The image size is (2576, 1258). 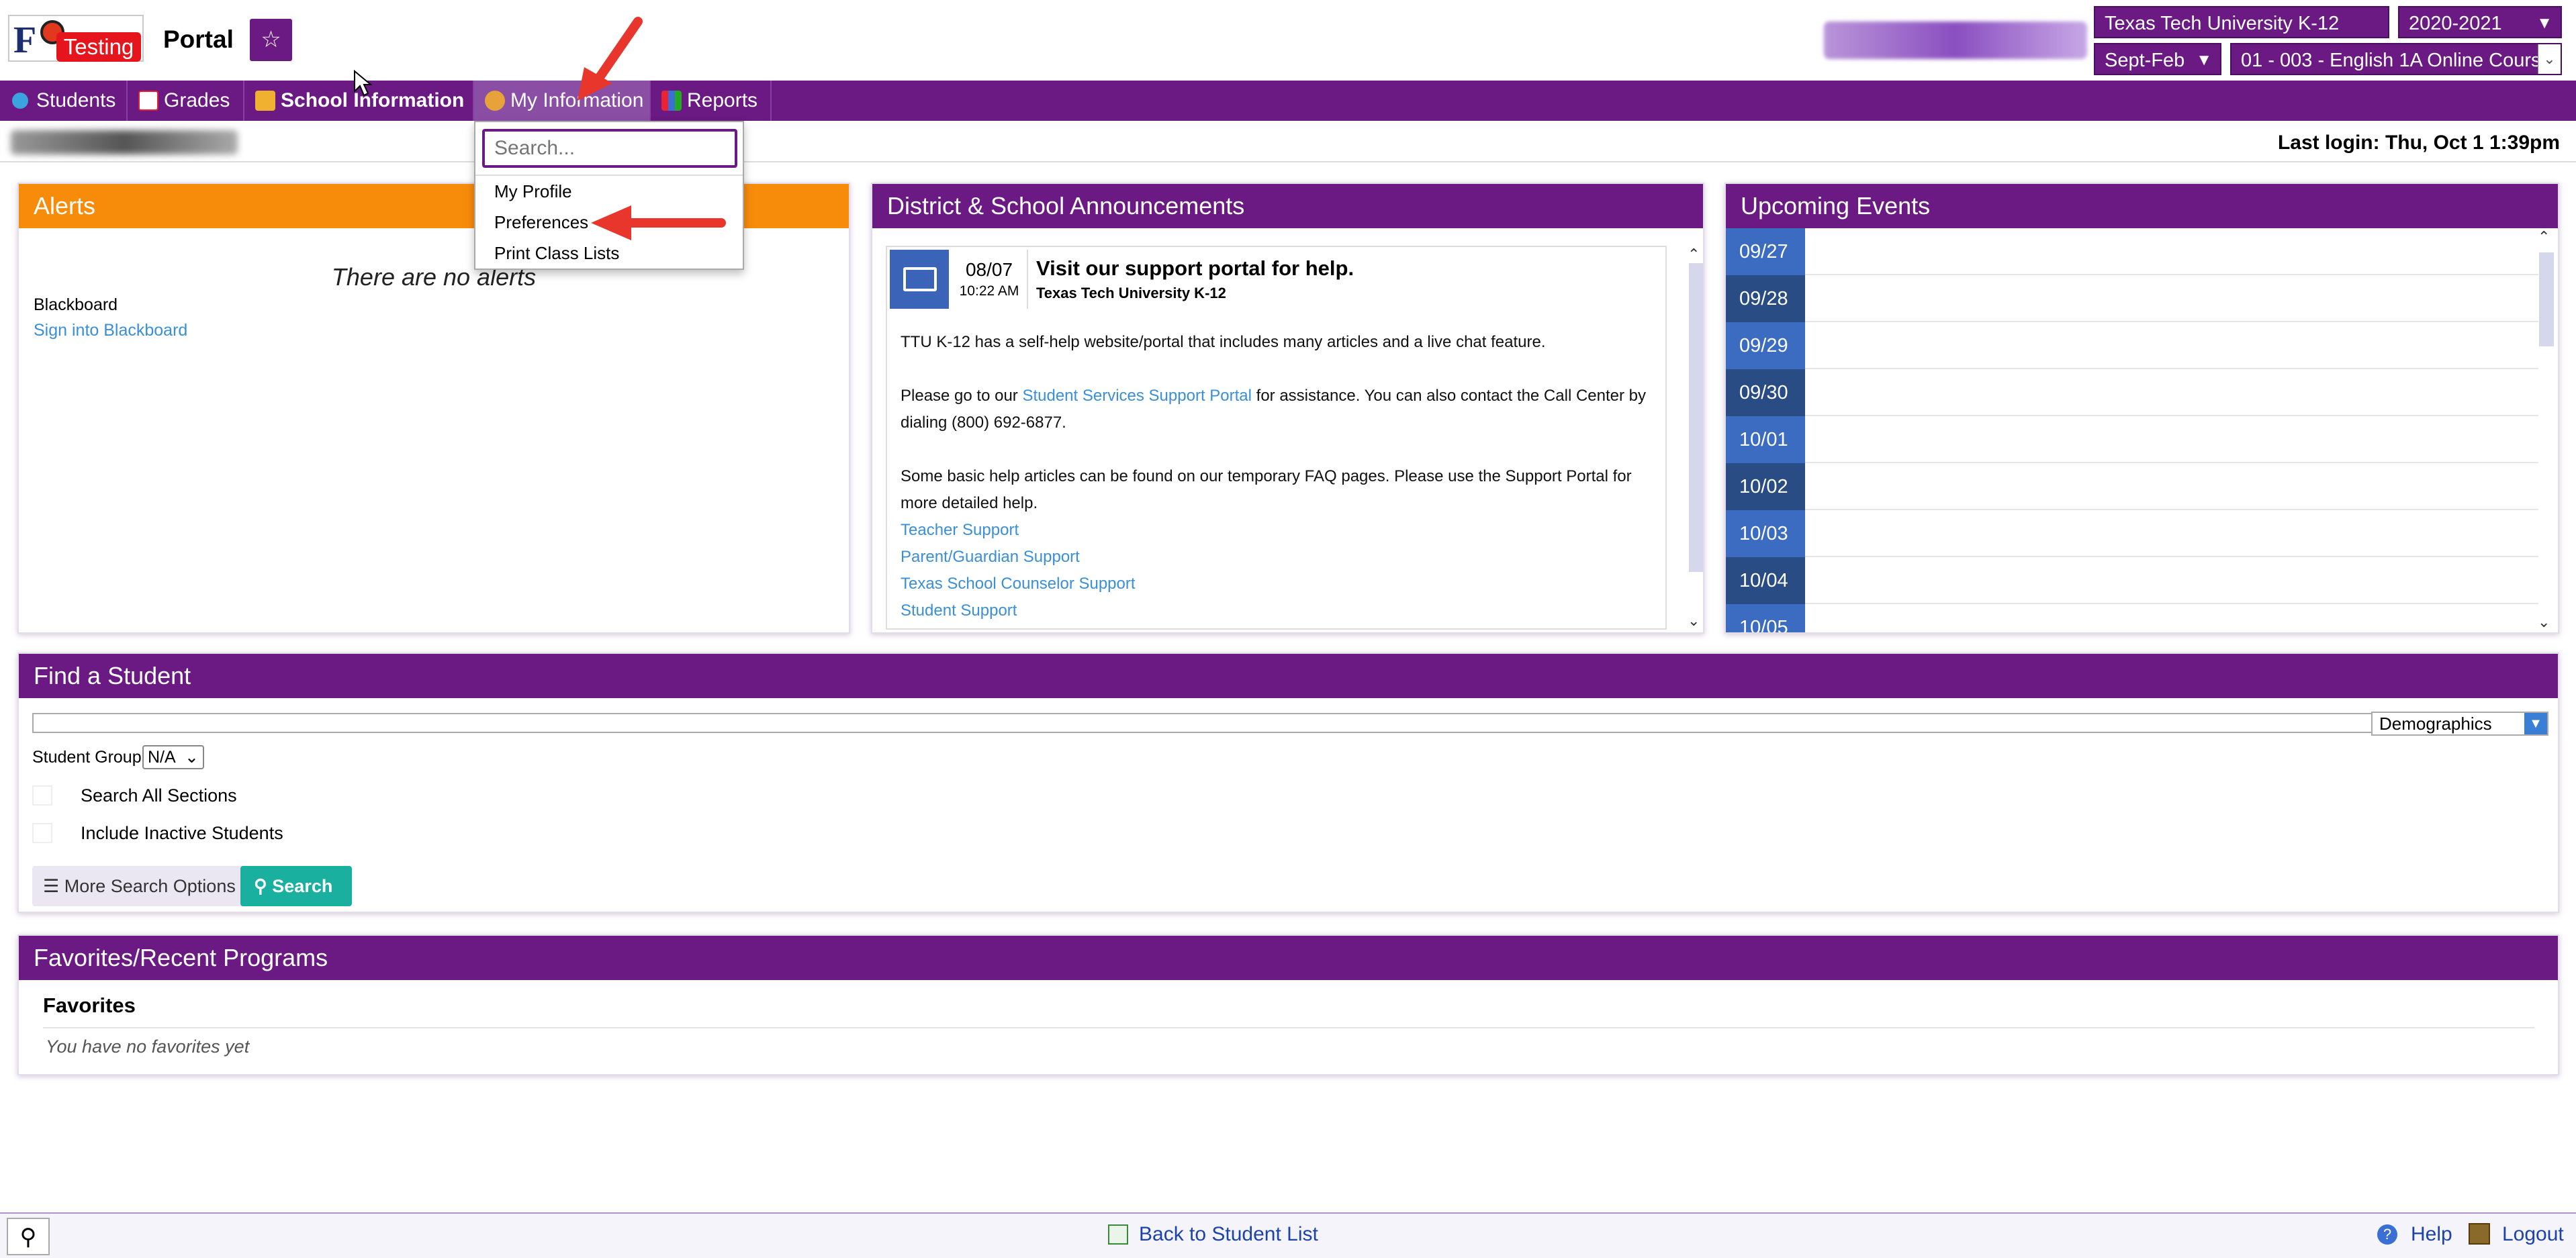 I want to click on announcement-text: Please go to our, so click(x=962, y=396).